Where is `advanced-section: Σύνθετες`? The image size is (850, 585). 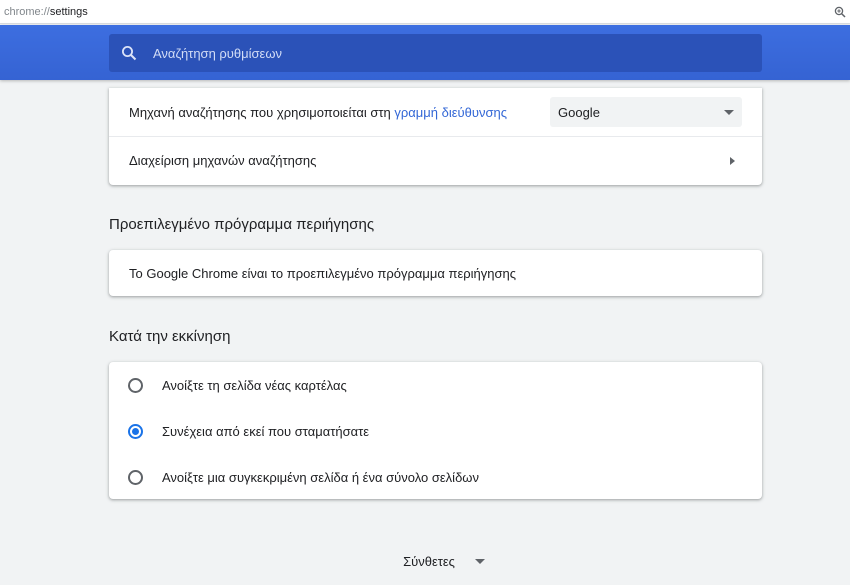
advanced-section: Σύνθετες is located at coordinates (425, 561).